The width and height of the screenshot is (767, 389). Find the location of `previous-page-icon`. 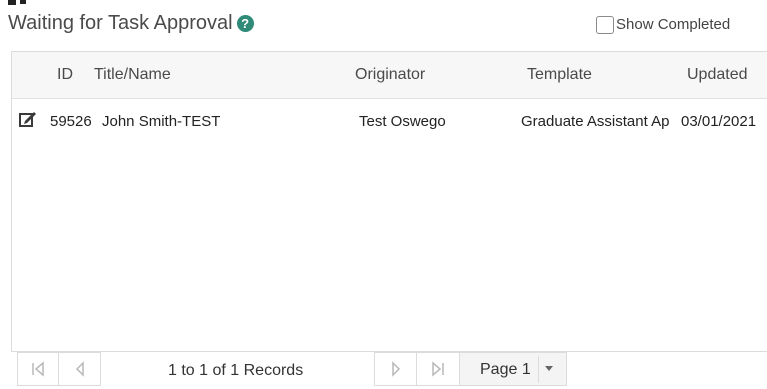

previous-page-icon is located at coordinates (79, 369).